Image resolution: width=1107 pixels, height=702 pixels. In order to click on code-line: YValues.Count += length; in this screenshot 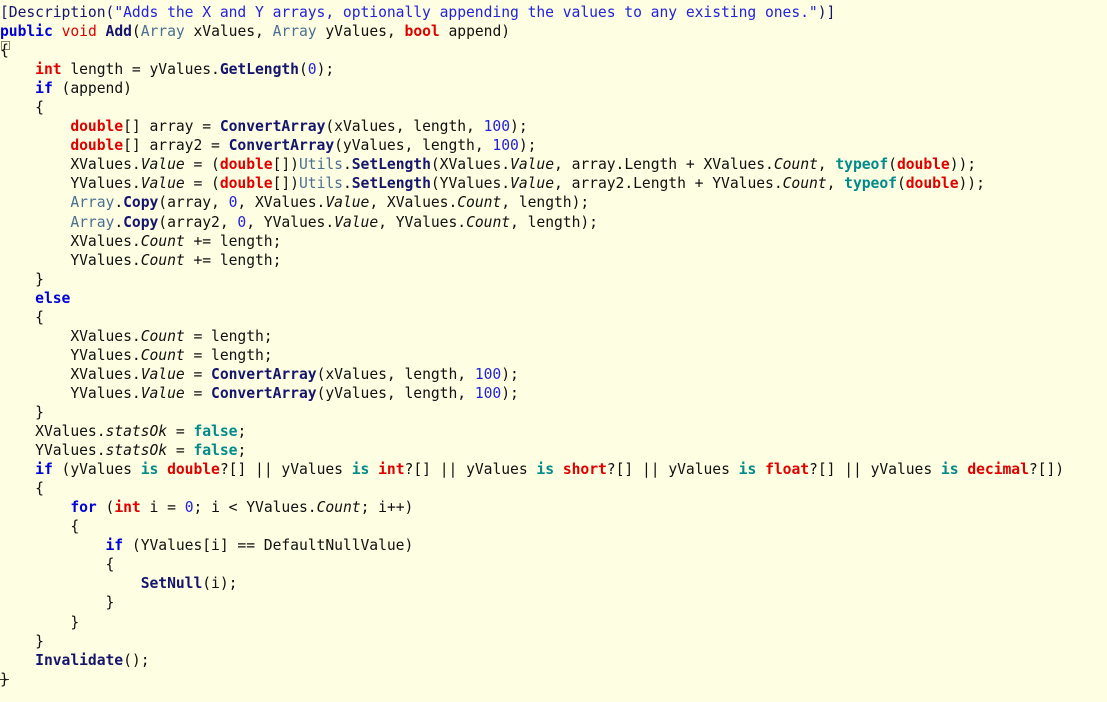, I will do `click(141, 260)`.